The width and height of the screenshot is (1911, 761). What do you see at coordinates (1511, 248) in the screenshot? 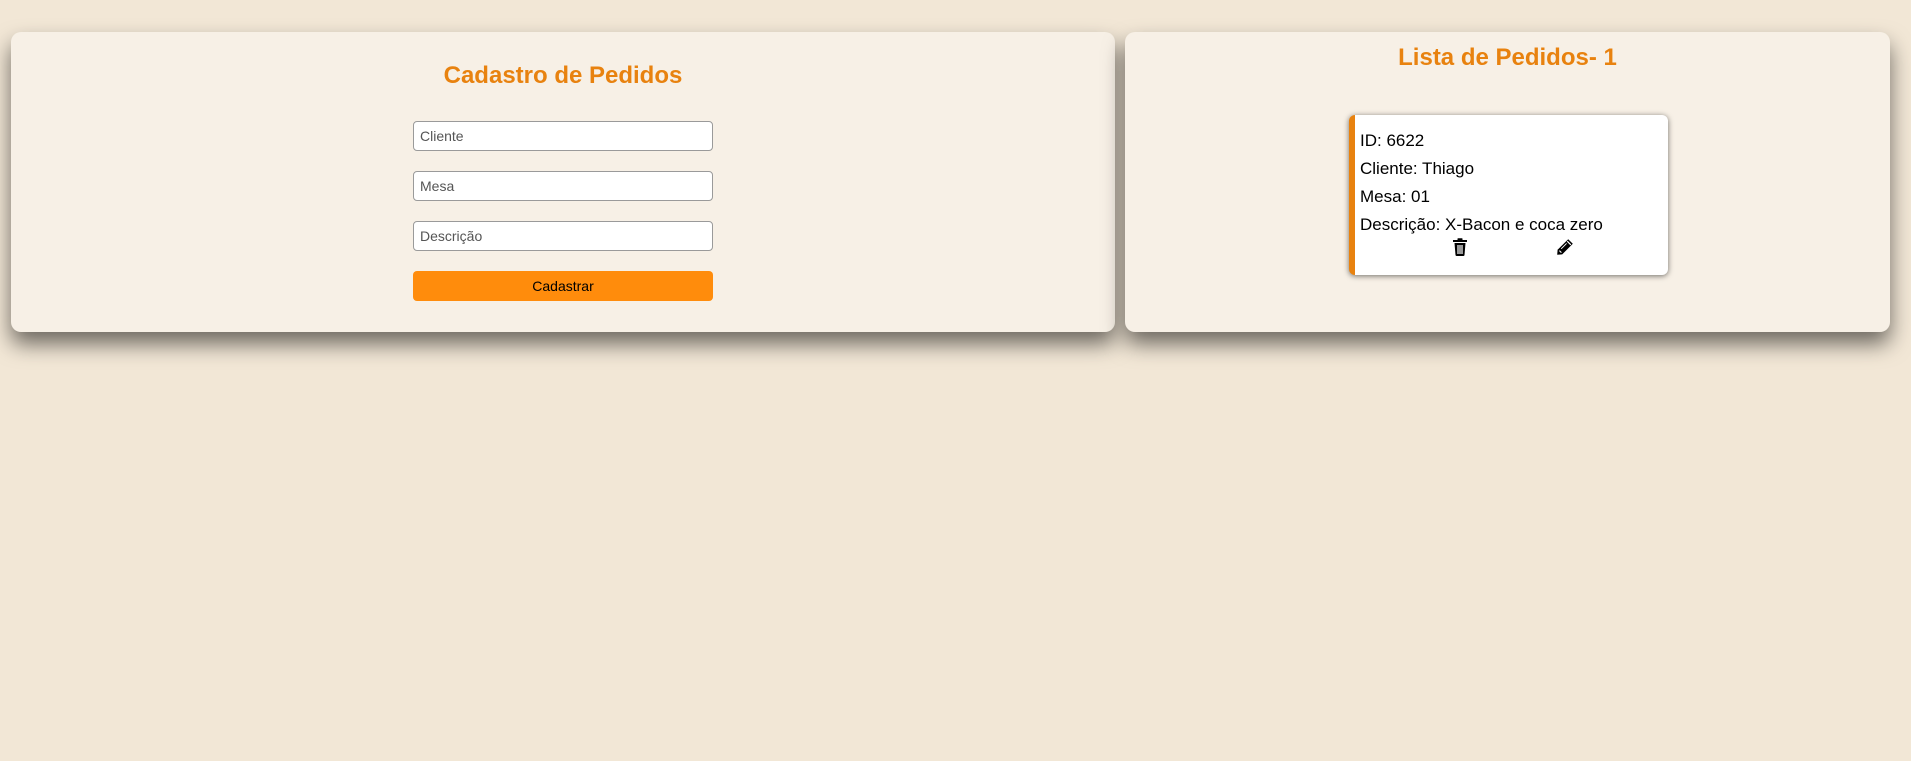
I see `order-actions` at bounding box center [1511, 248].